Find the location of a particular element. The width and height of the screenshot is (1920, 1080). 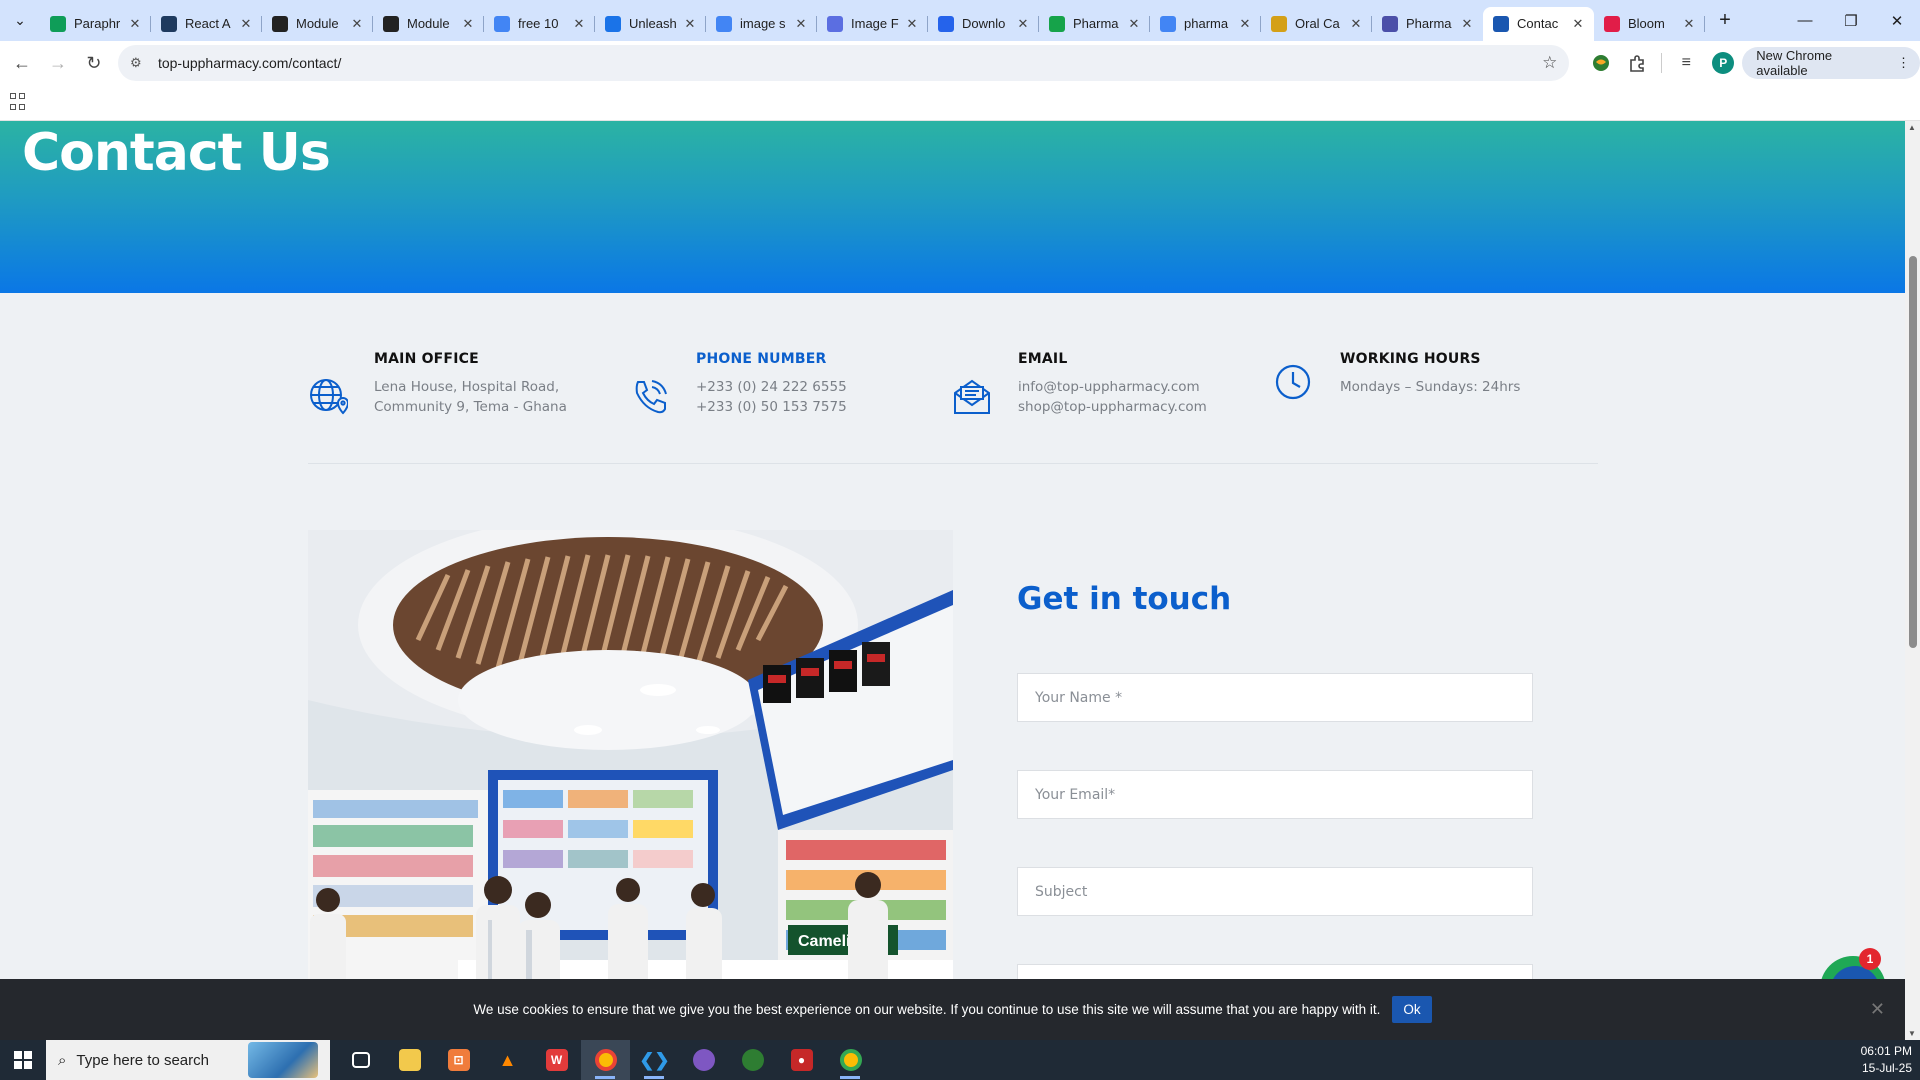

new-tab-button: + is located at coordinates (1725, 21).